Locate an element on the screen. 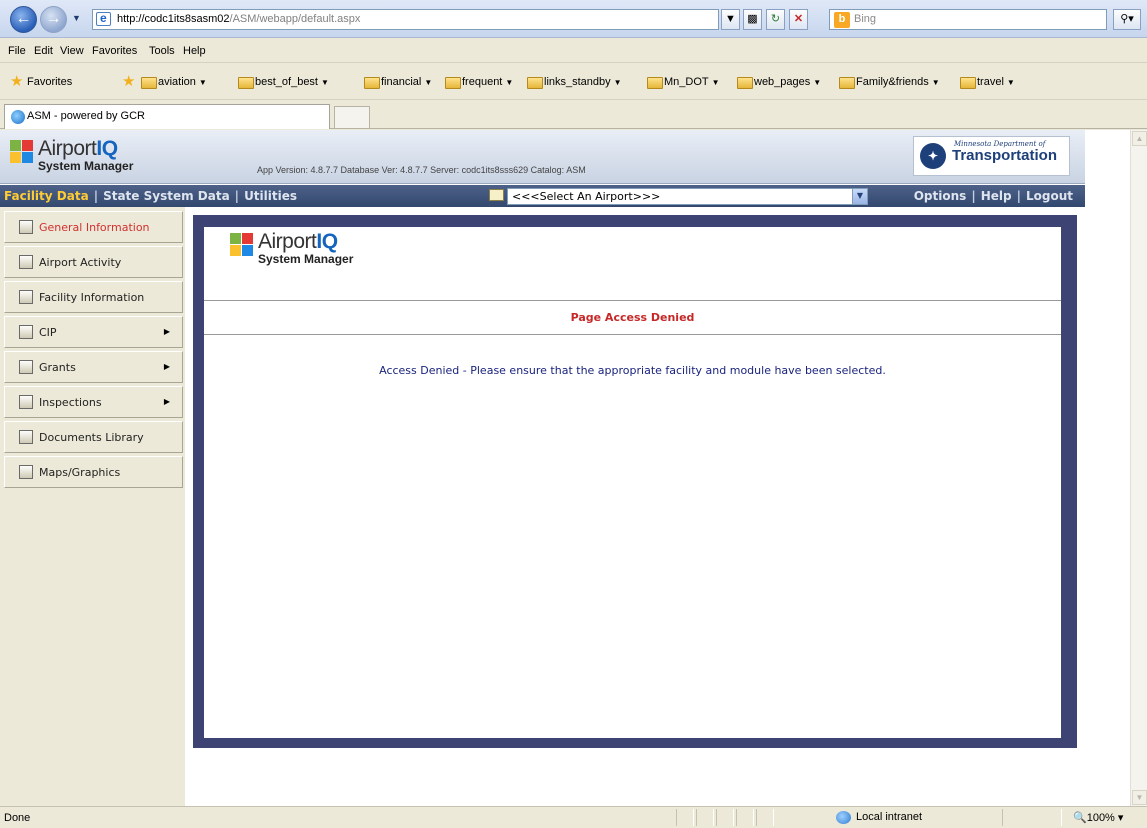 The width and height of the screenshot is (1147, 828). protected-mode-cell is located at coordinates (1032, 817).